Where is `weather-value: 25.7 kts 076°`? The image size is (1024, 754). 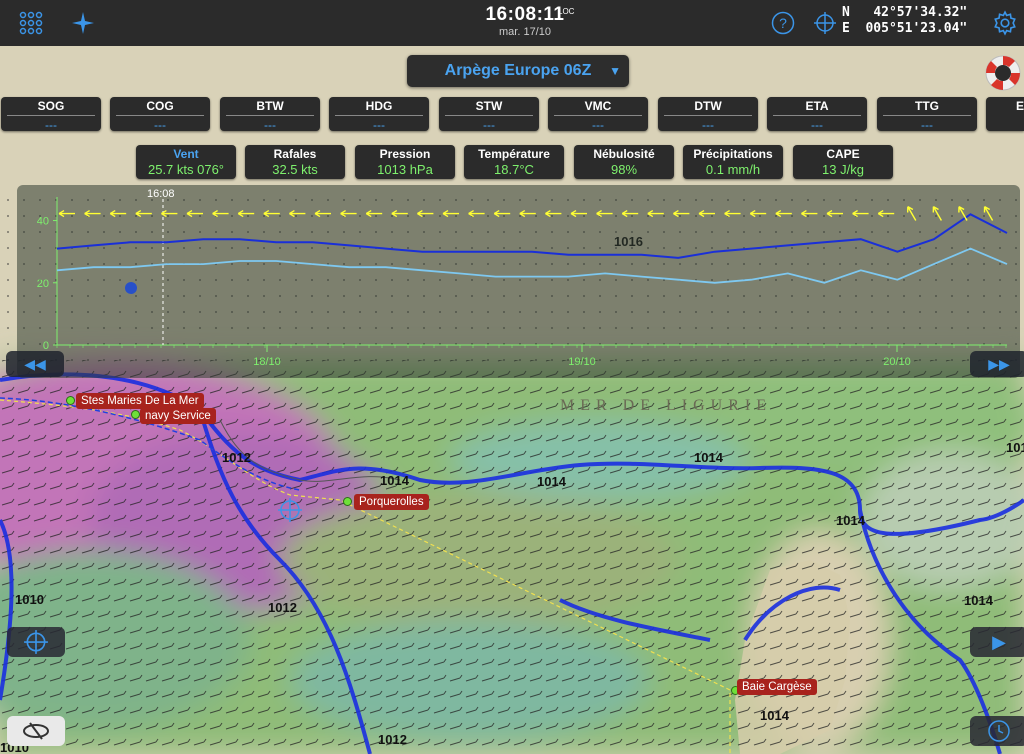
weather-value: 25.7 kts 076° is located at coordinates (186, 169).